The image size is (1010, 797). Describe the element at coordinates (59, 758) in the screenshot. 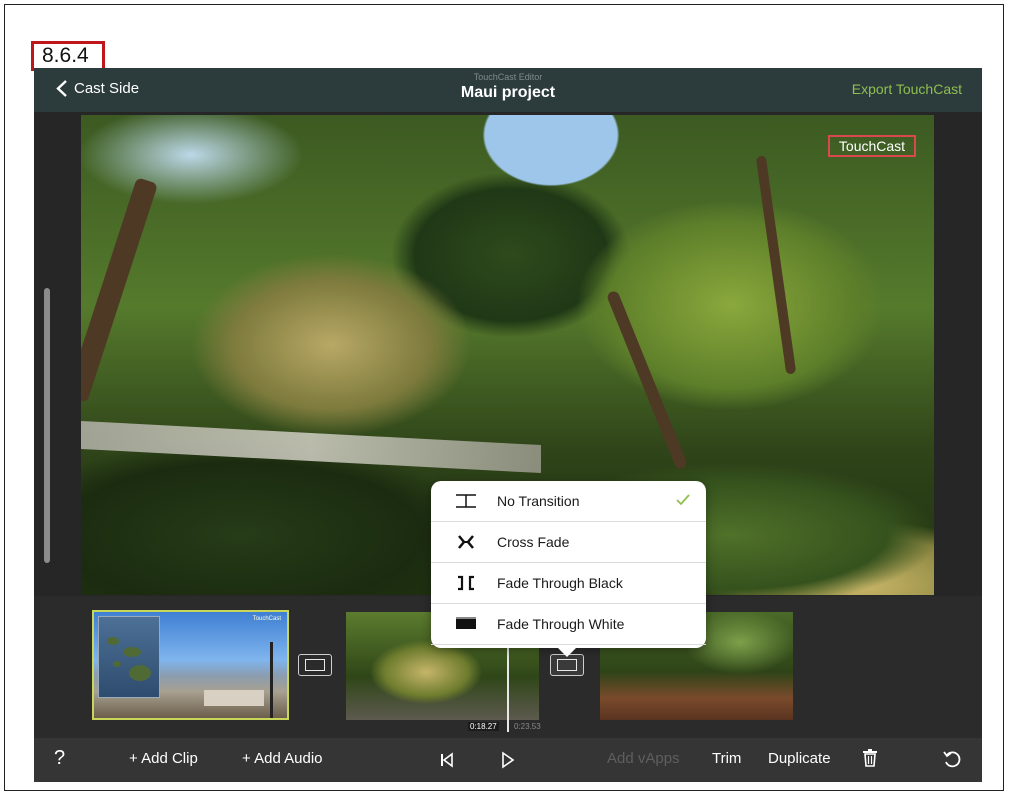

I see `help-button: ?` at that location.